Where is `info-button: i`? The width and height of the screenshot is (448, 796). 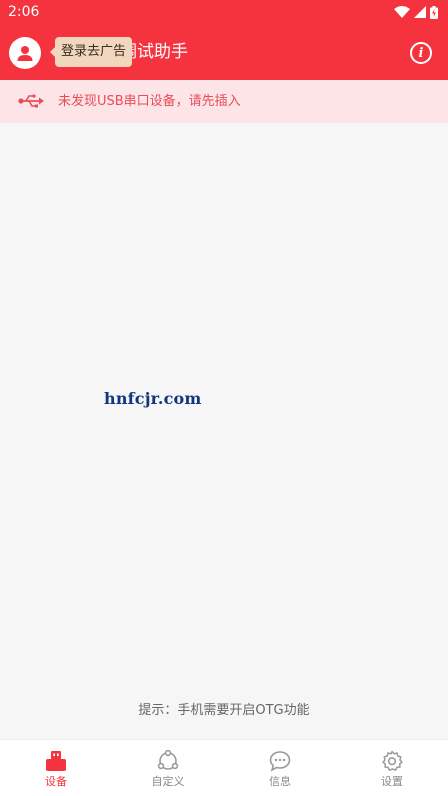
info-button: i is located at coordinates (421, 53).